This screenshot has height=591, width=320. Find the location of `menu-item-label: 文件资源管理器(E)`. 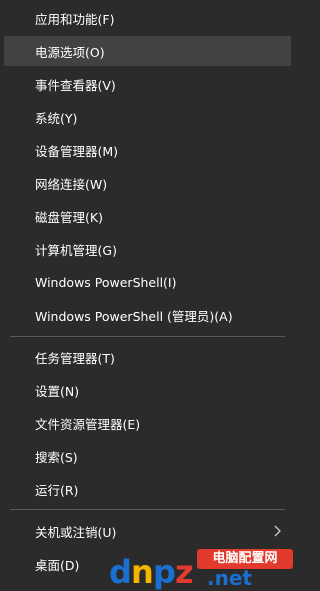

menu-item-label: 文件资源管理器(E) is located at coordinates (88, 424).